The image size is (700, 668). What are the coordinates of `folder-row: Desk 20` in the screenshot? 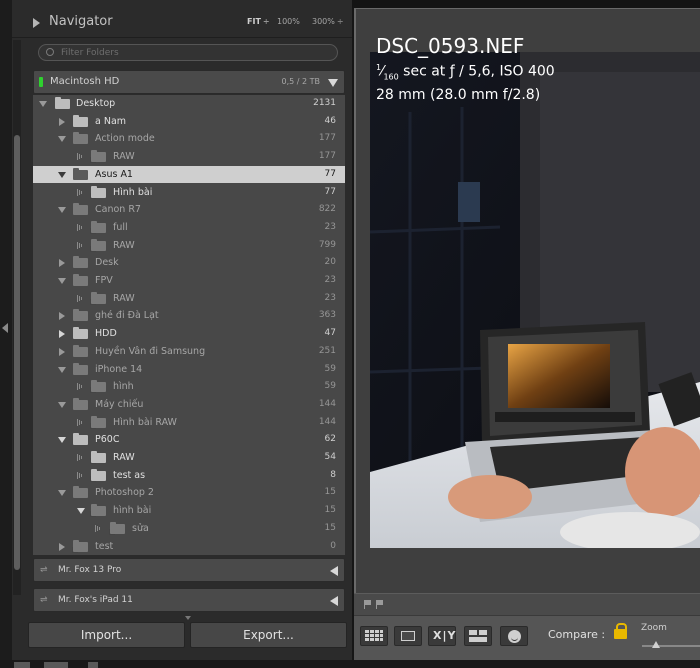 It's located at (189, 263).